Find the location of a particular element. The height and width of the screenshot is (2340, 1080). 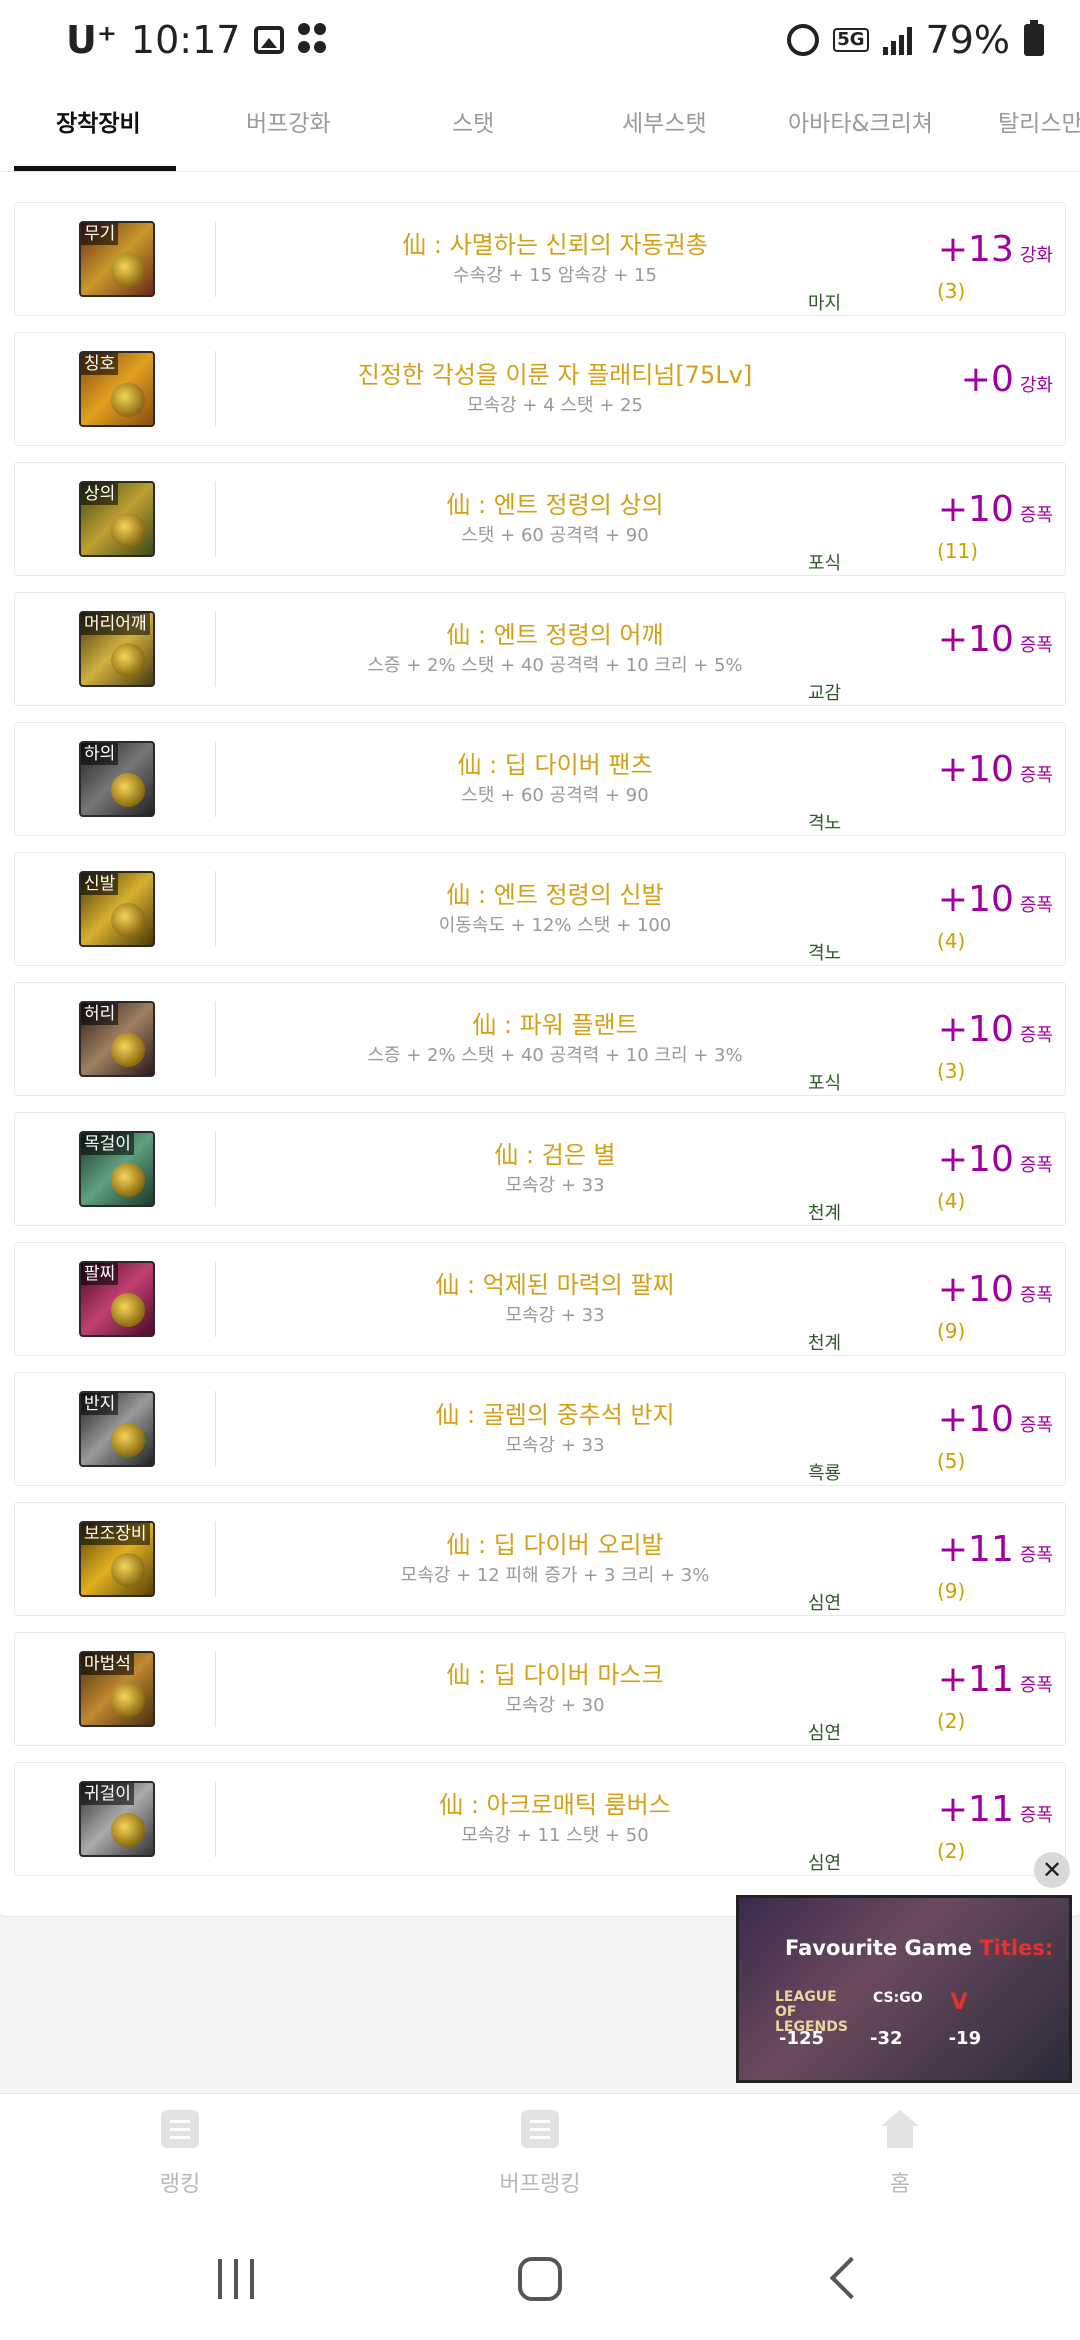

active-tab-indicator is located at coordinates (95, 168).